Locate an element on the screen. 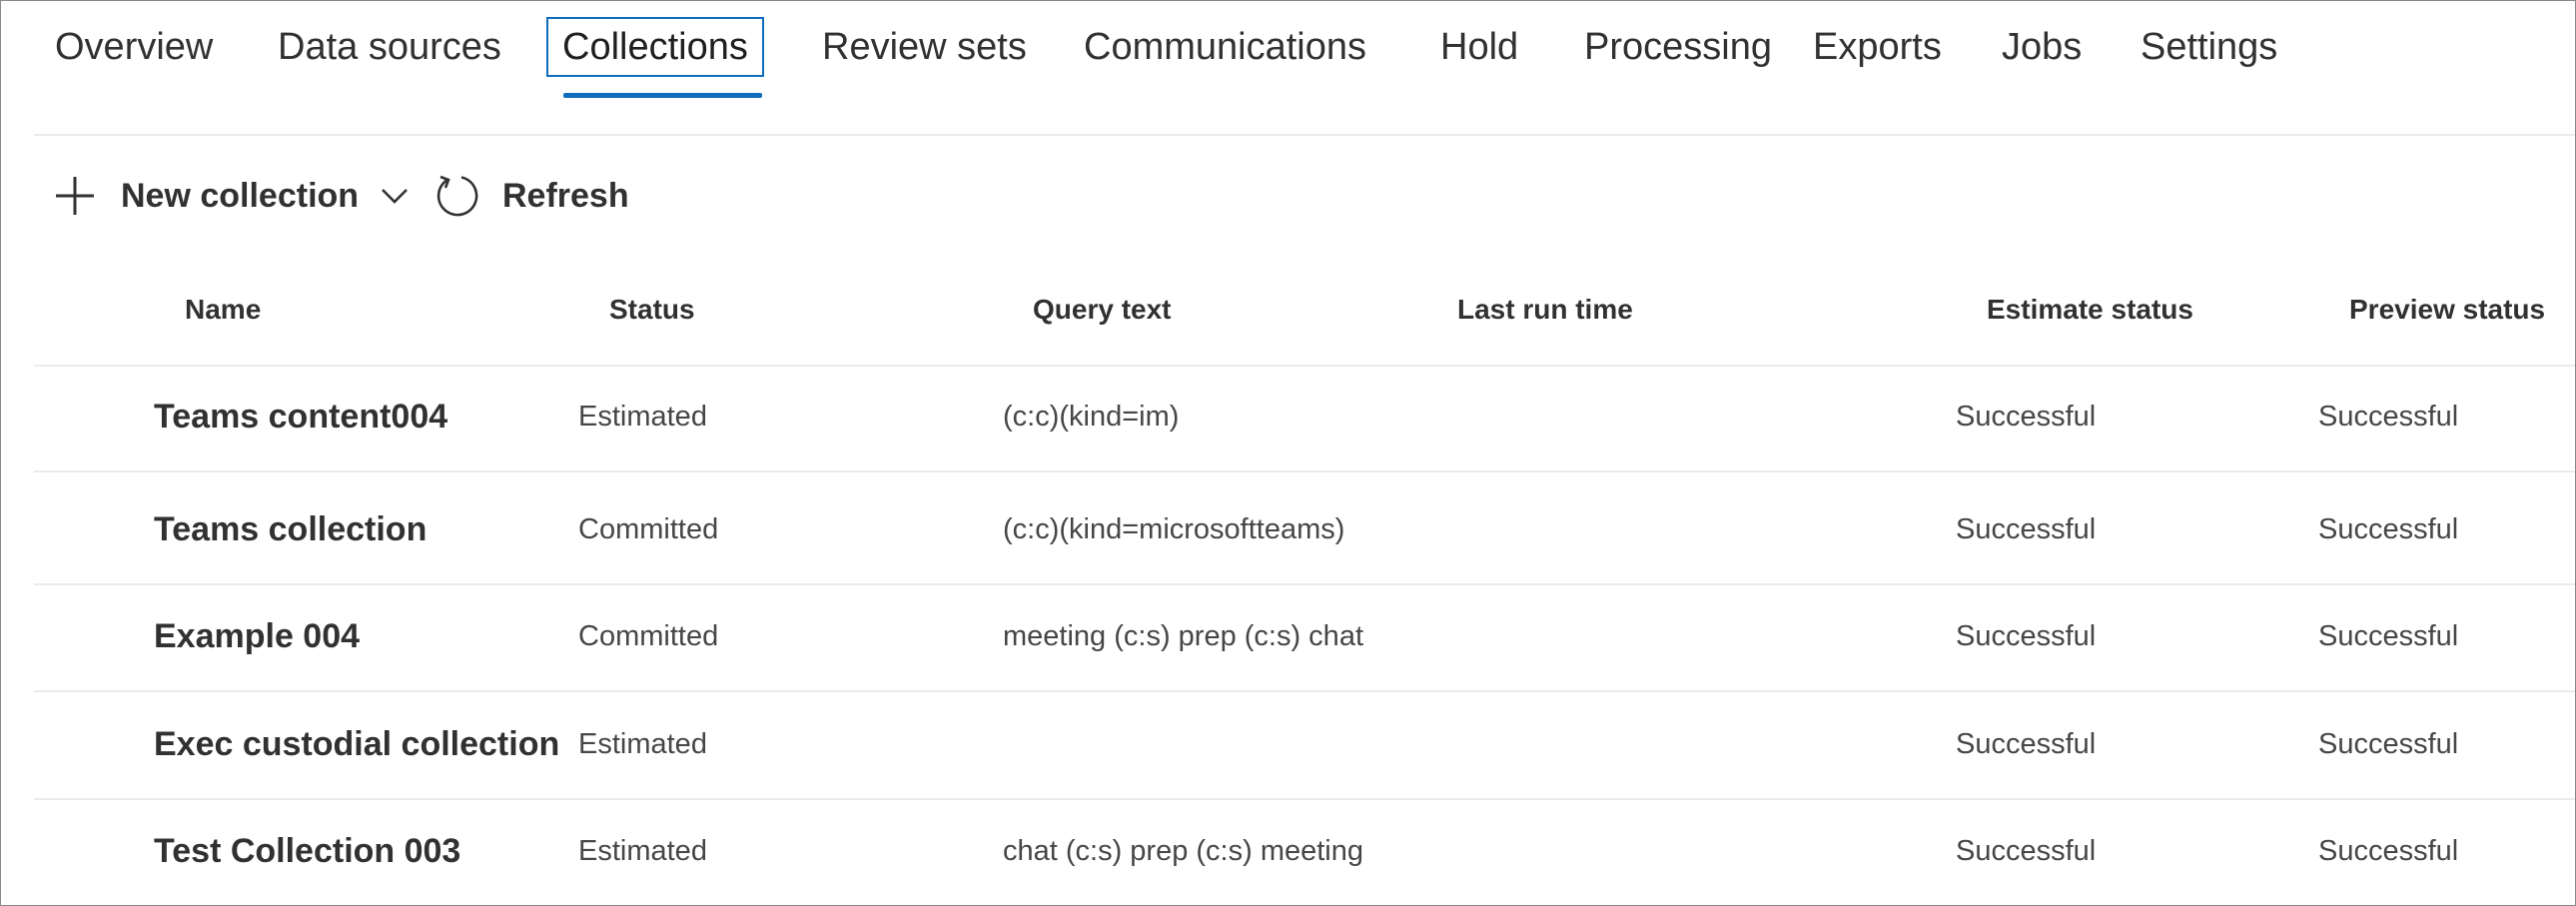 This screenshot has height=906, width=2576. new-collection-button: New collection is located at coordinates (232, 196).